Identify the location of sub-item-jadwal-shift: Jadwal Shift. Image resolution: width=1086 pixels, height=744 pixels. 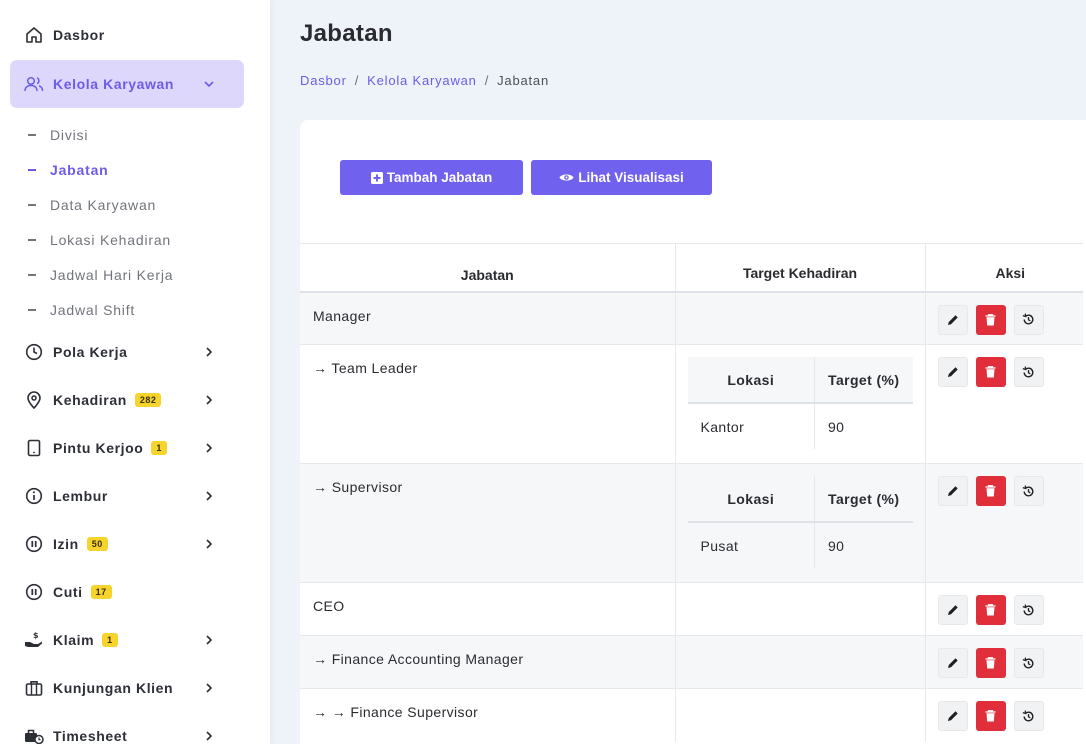
(81, 310).